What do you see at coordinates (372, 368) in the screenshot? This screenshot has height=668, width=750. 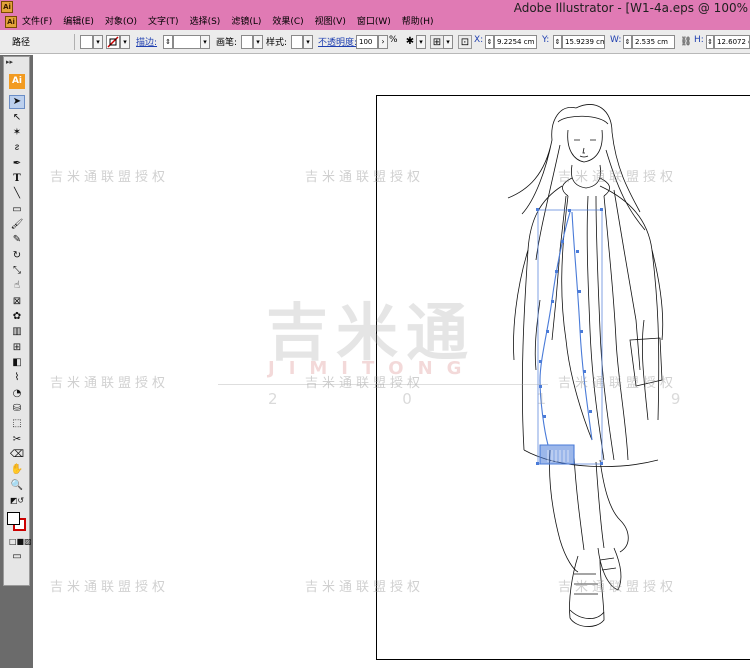 I see `watermark-subtitle: JIMITONG` at bounding box center [372, 368].